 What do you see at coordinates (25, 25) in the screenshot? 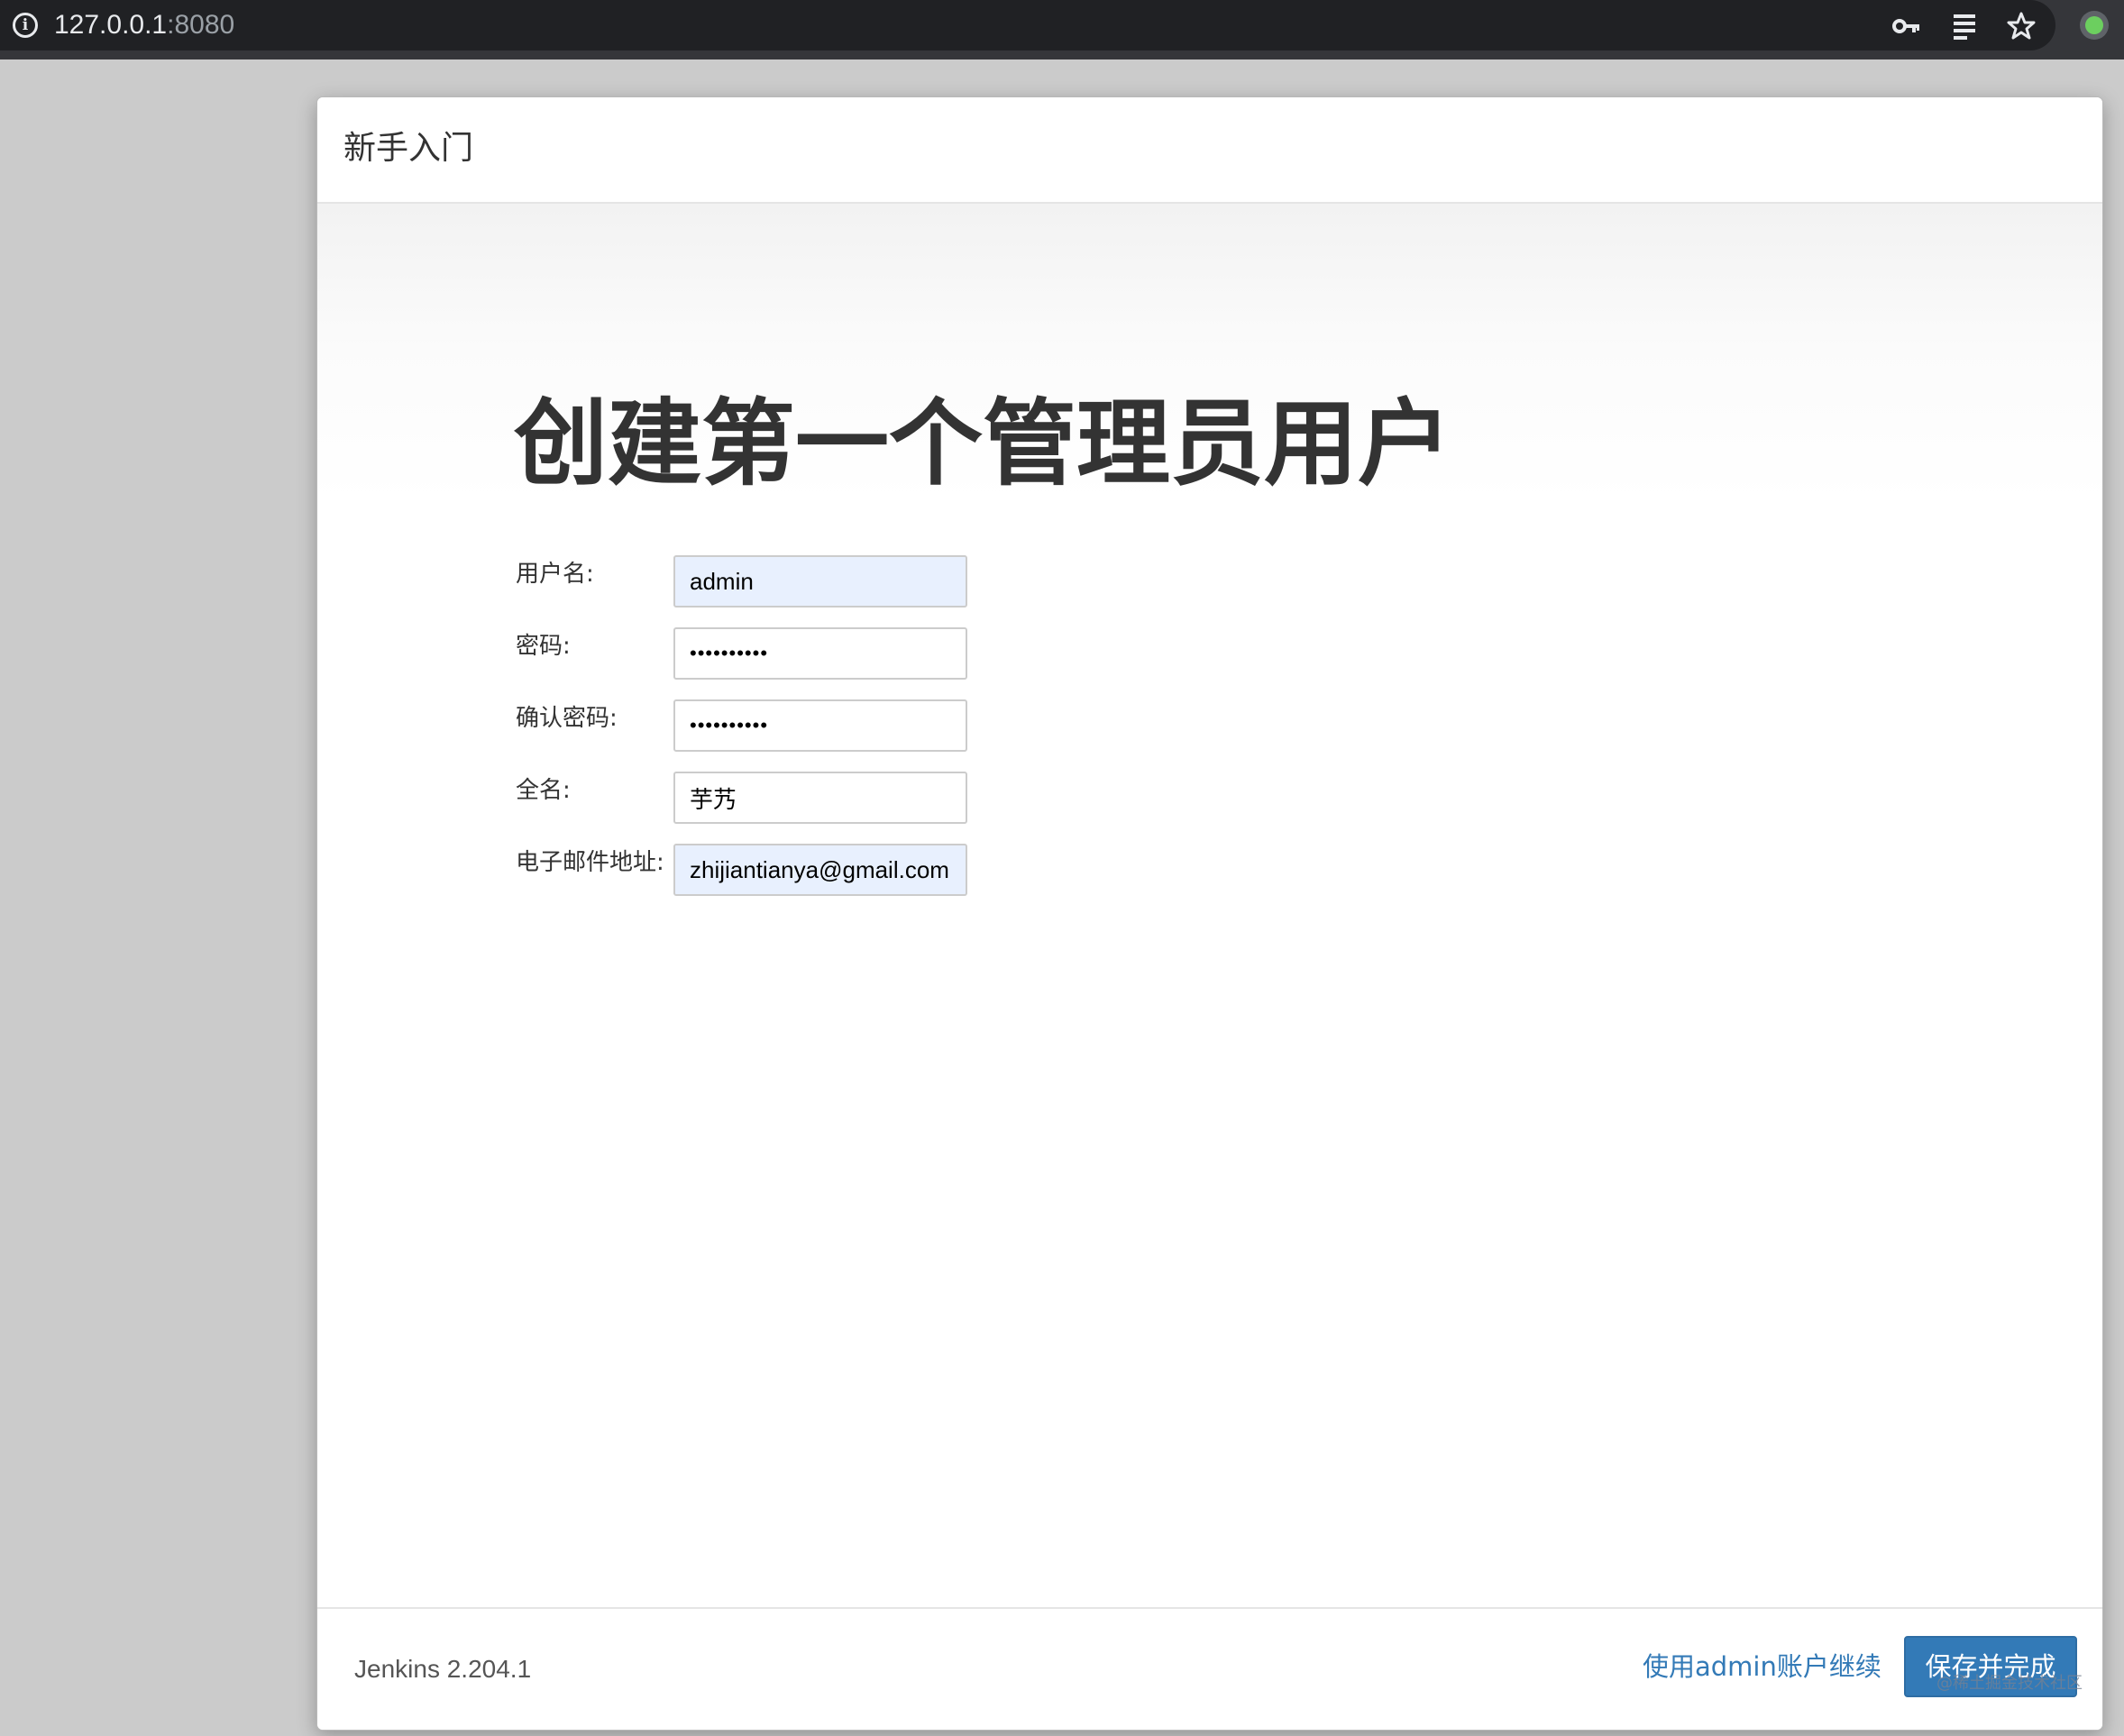
I see `info-icon: i` at bounding box center [25, 25].